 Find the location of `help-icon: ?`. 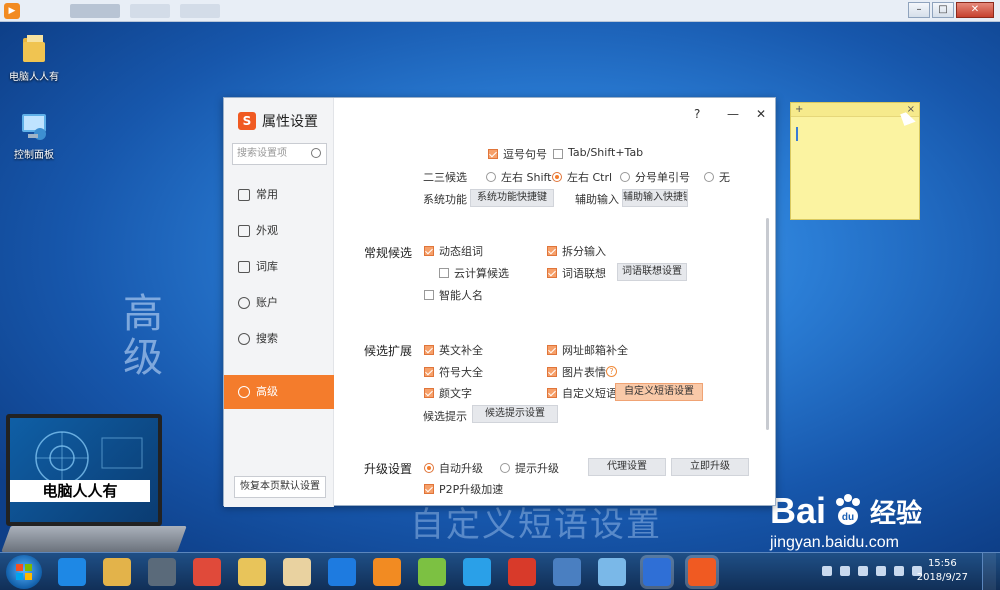

help-icon: ? is located at coordinates (611, 371).